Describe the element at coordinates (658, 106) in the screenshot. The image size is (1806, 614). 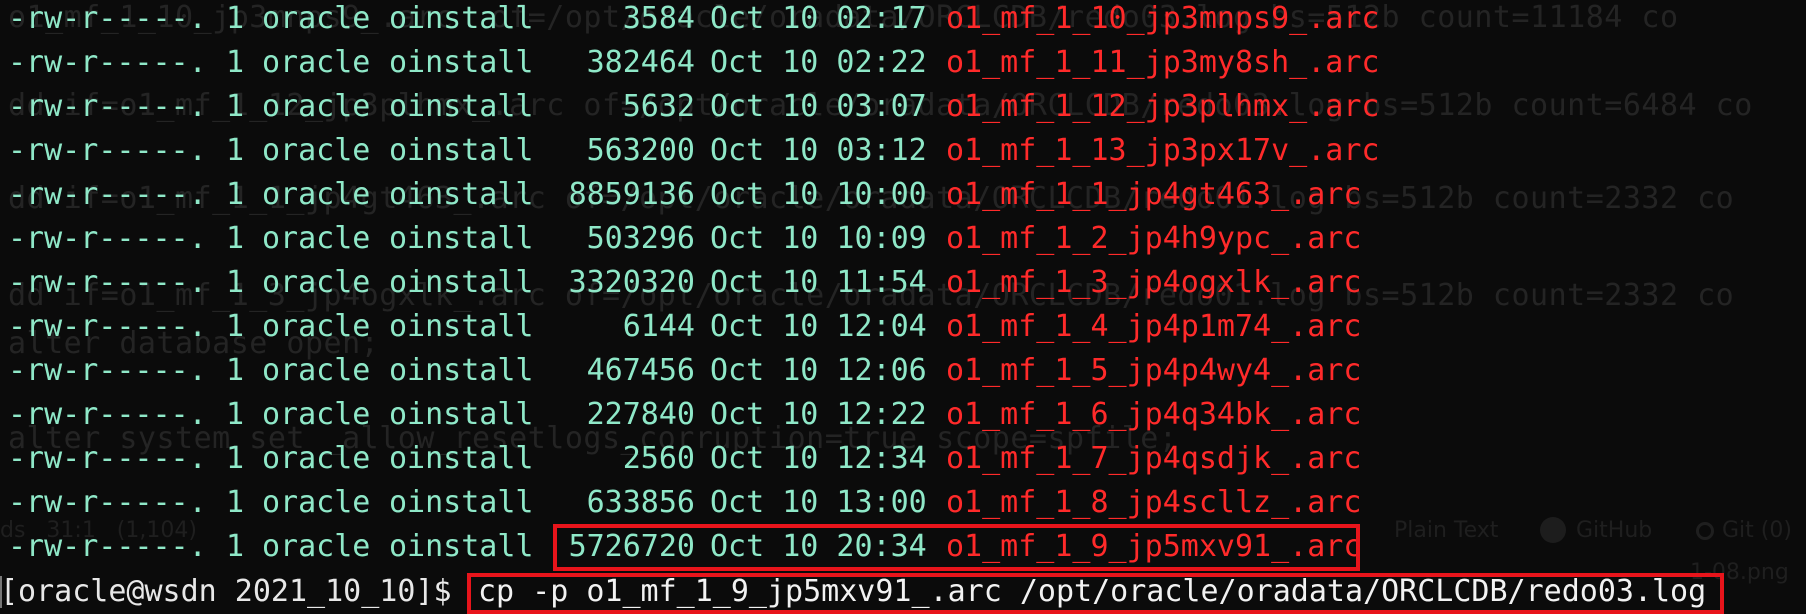
I see `file-size: 5632` at that location.